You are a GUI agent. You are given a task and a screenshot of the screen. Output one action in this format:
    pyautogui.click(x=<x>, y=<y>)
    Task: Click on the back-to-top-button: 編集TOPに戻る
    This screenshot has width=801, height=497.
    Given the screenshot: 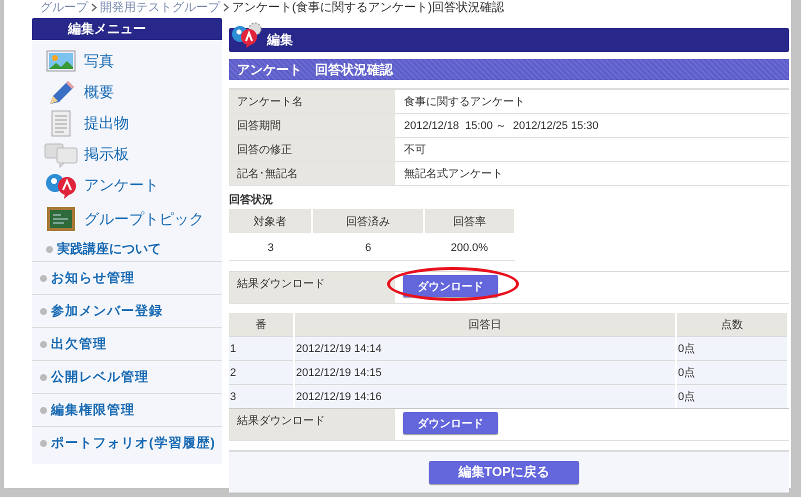 What is the action you would take?
    pyautogui.click(x=504, y=472)
    